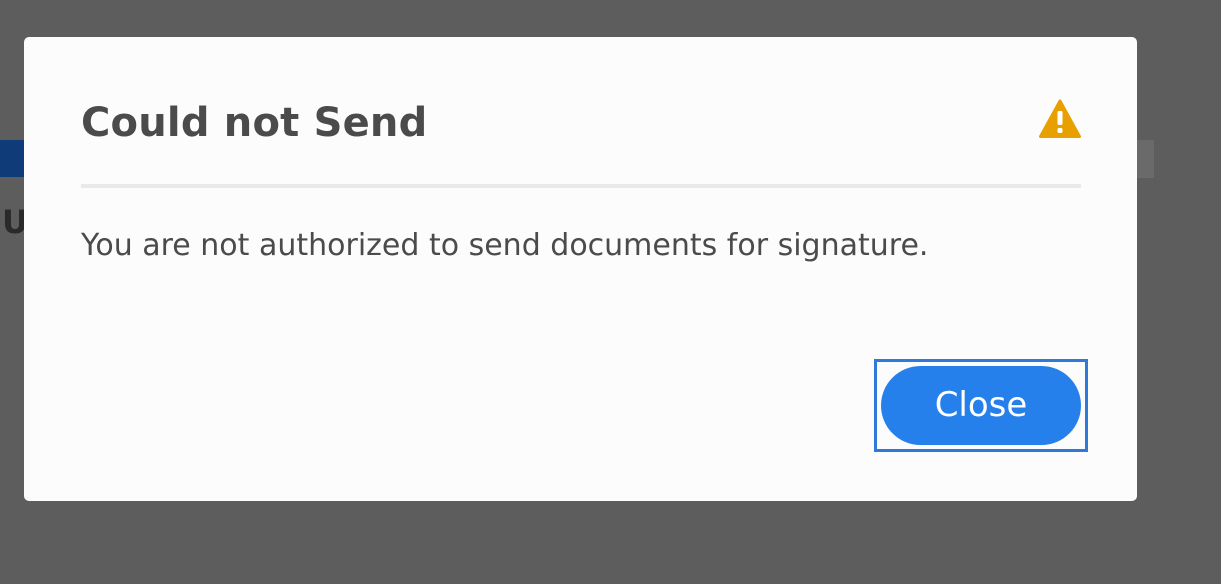 Image resolution: width=1221 pixels, height=584 pixels. Describe the element at coordinates (13, 158) in the screenshot. I see `background-header-bar` at that location.